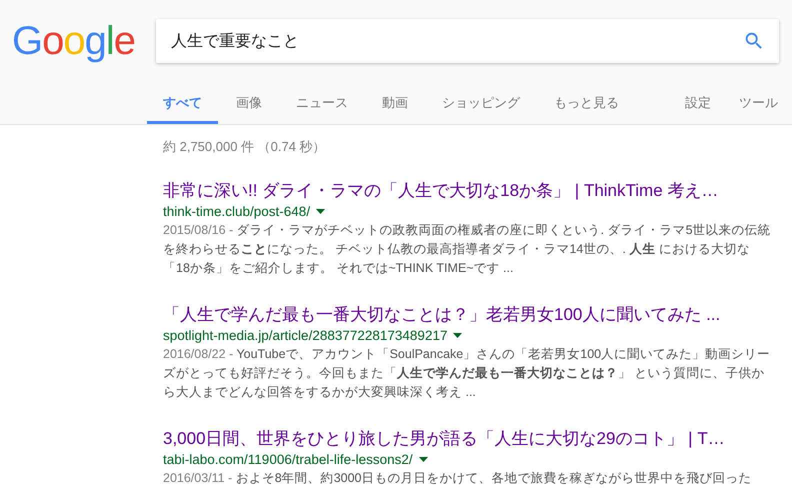 The width and height of the screenshot is (792, 488). I want to click on tab: もっと見る, so click(586, 109).